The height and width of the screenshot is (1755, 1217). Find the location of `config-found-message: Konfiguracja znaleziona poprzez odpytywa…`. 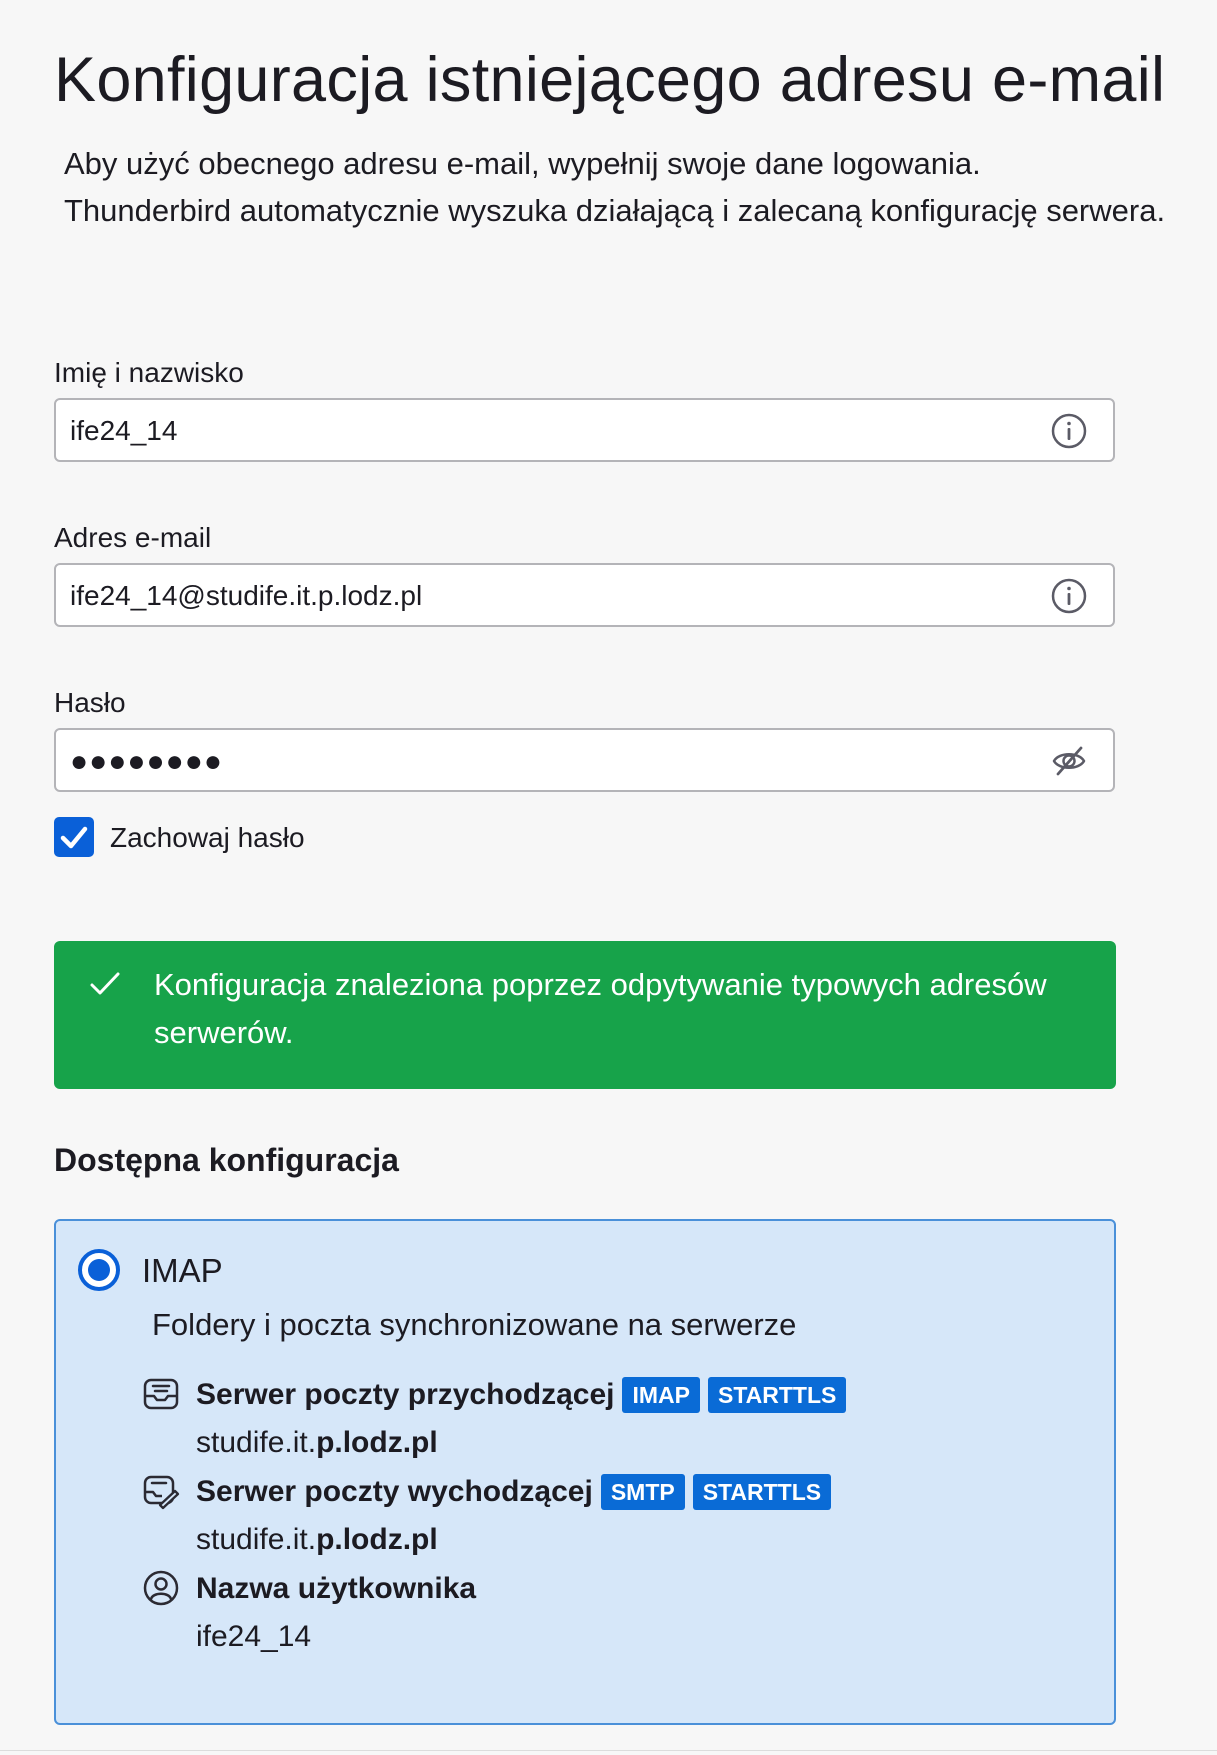

config-found-message: Konfiguracja znaleziona poprzez odpytywa… is located at coordinates (600, 1008).